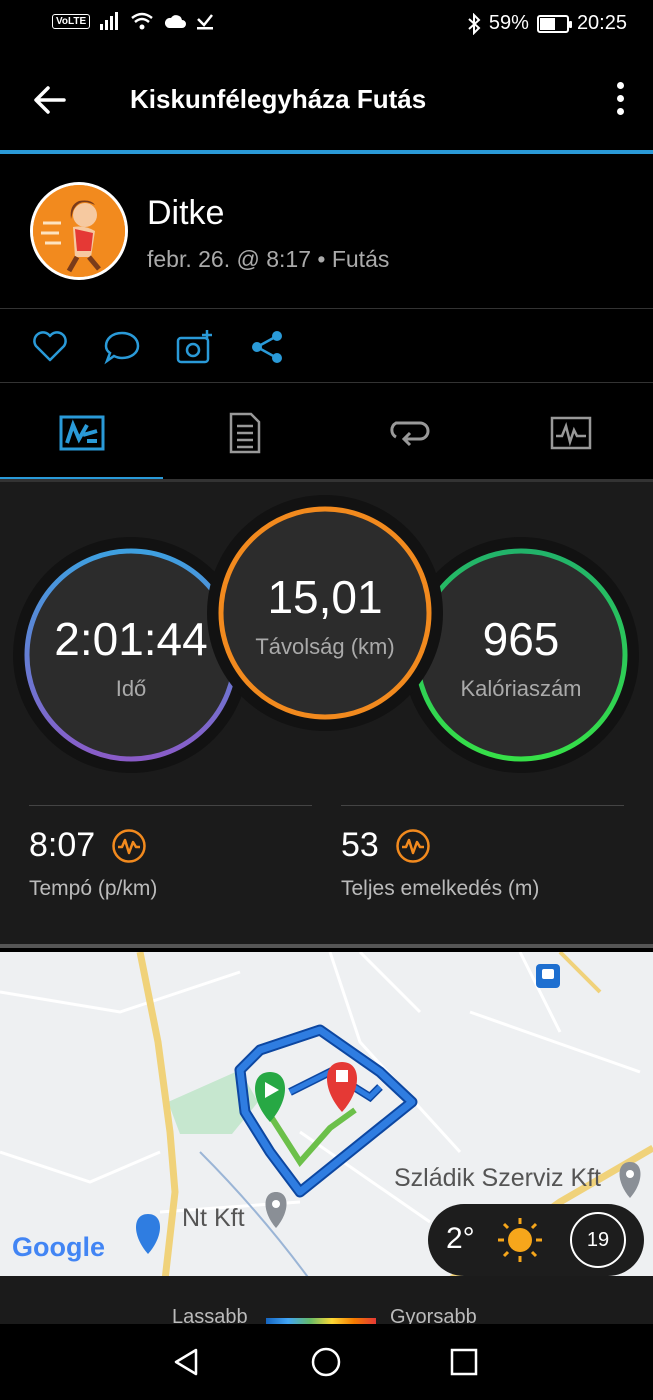 The image size is (653, 1400). Describe the element at coordinates (93, 888) in the screenshot. I see `pace-label: Tempó (p/km)` at that location.